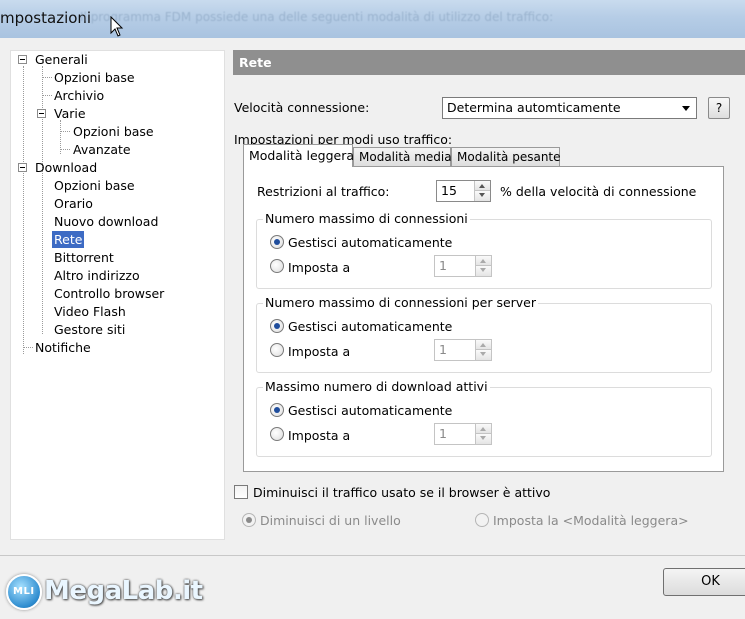 The height and width of the screenshot is (619, 745). What do you see at coordinates (70, 113) in the screenshot?
I see `tree-item-varie: Varie` at bounding box center [70, 113].